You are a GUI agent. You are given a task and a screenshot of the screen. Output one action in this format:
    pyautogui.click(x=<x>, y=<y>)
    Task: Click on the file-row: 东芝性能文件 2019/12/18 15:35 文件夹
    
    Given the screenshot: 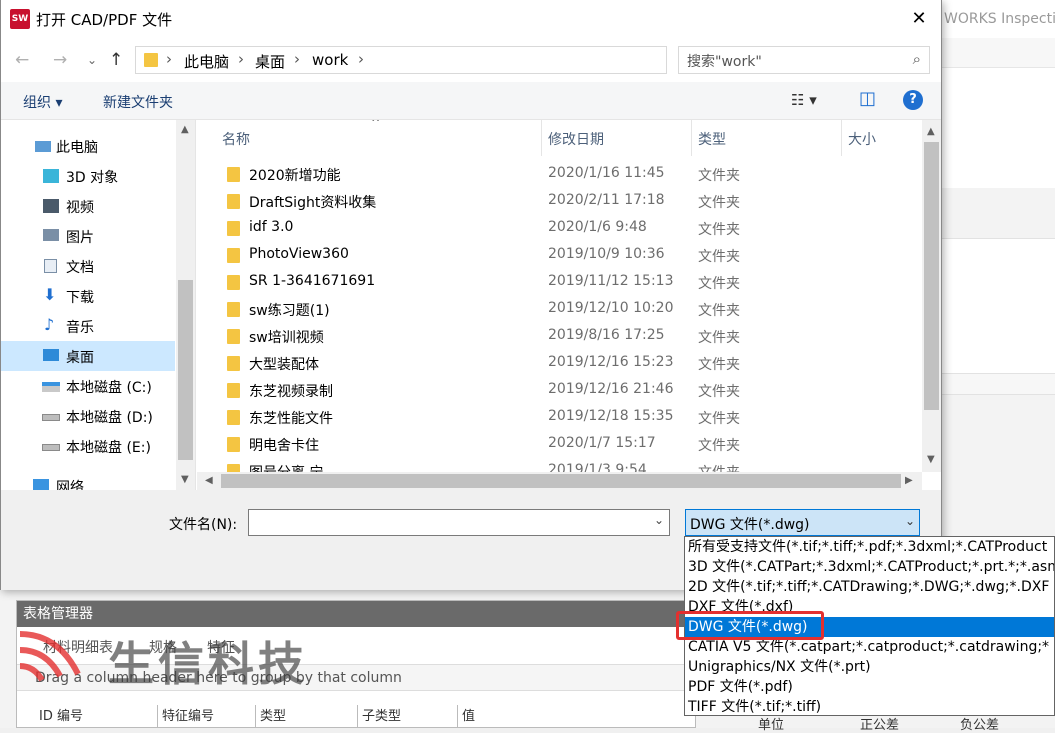 What is the action you would take?
    pyautogui.click(x=559, y=417)
    